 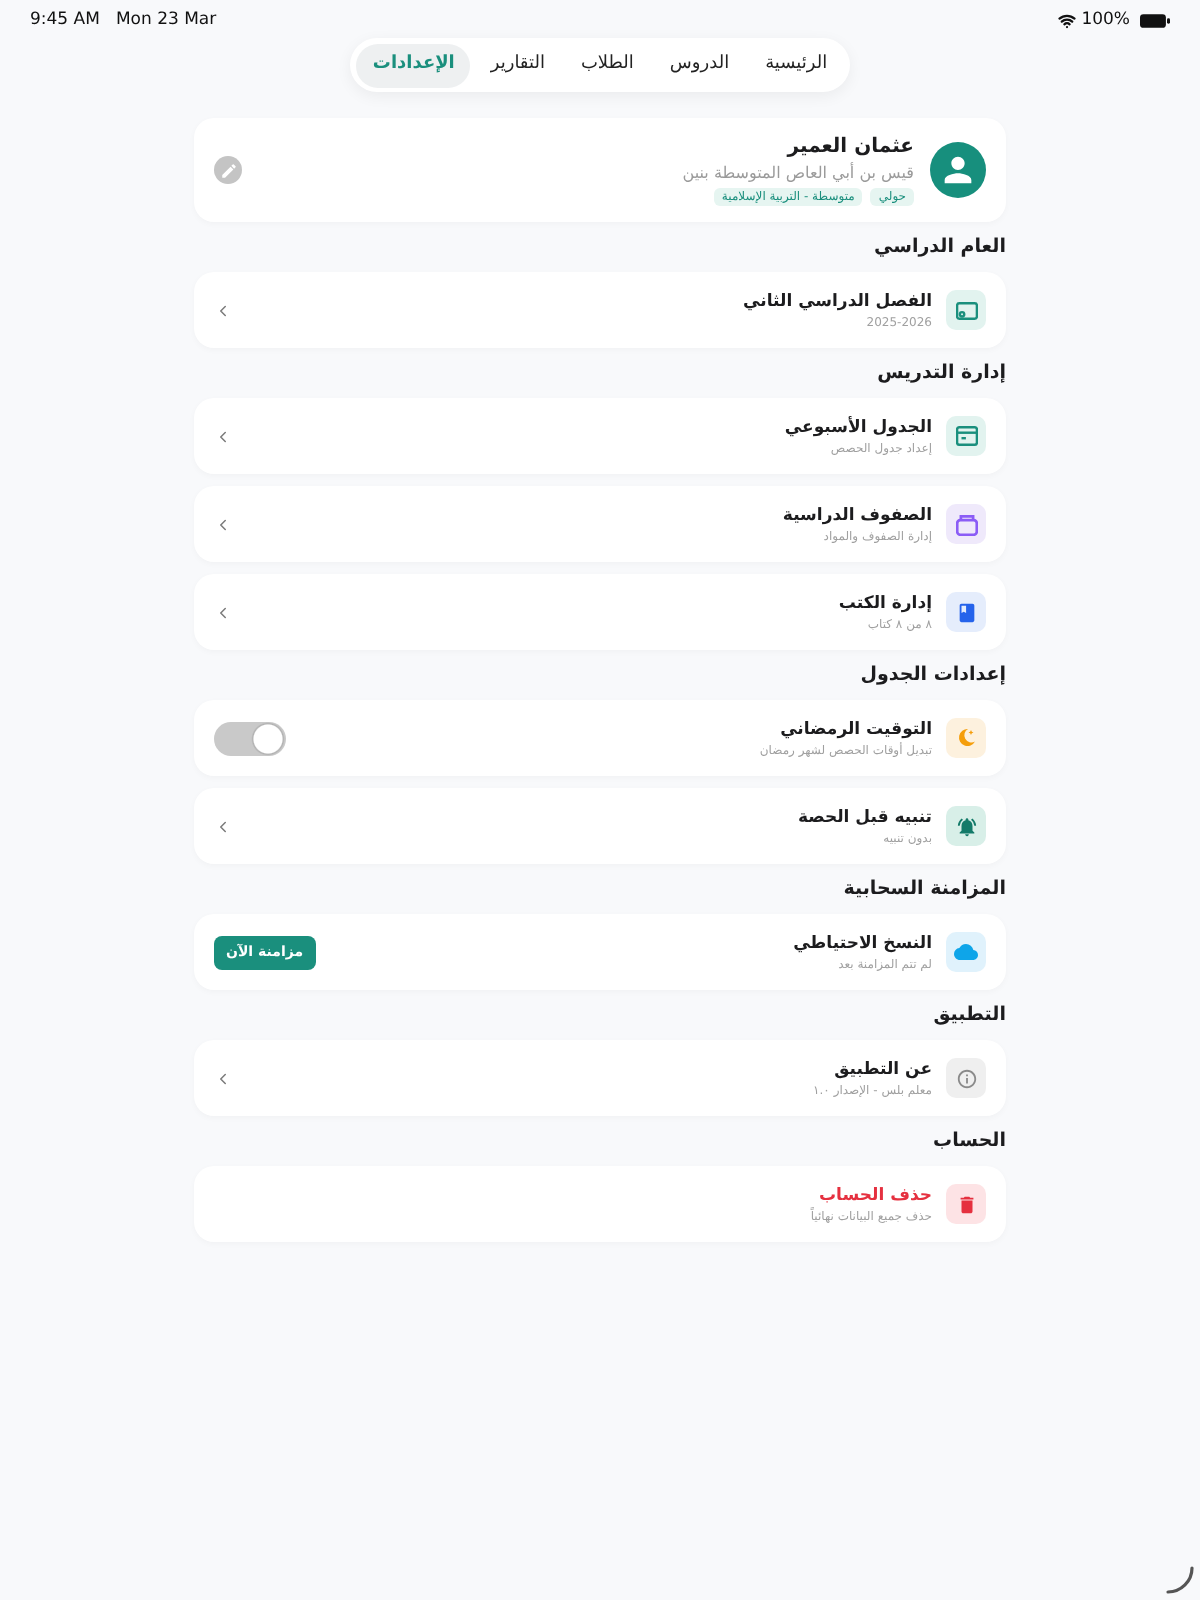 I want to click on section-heading: إعدادات الجدول, so click(x=932, y=676).